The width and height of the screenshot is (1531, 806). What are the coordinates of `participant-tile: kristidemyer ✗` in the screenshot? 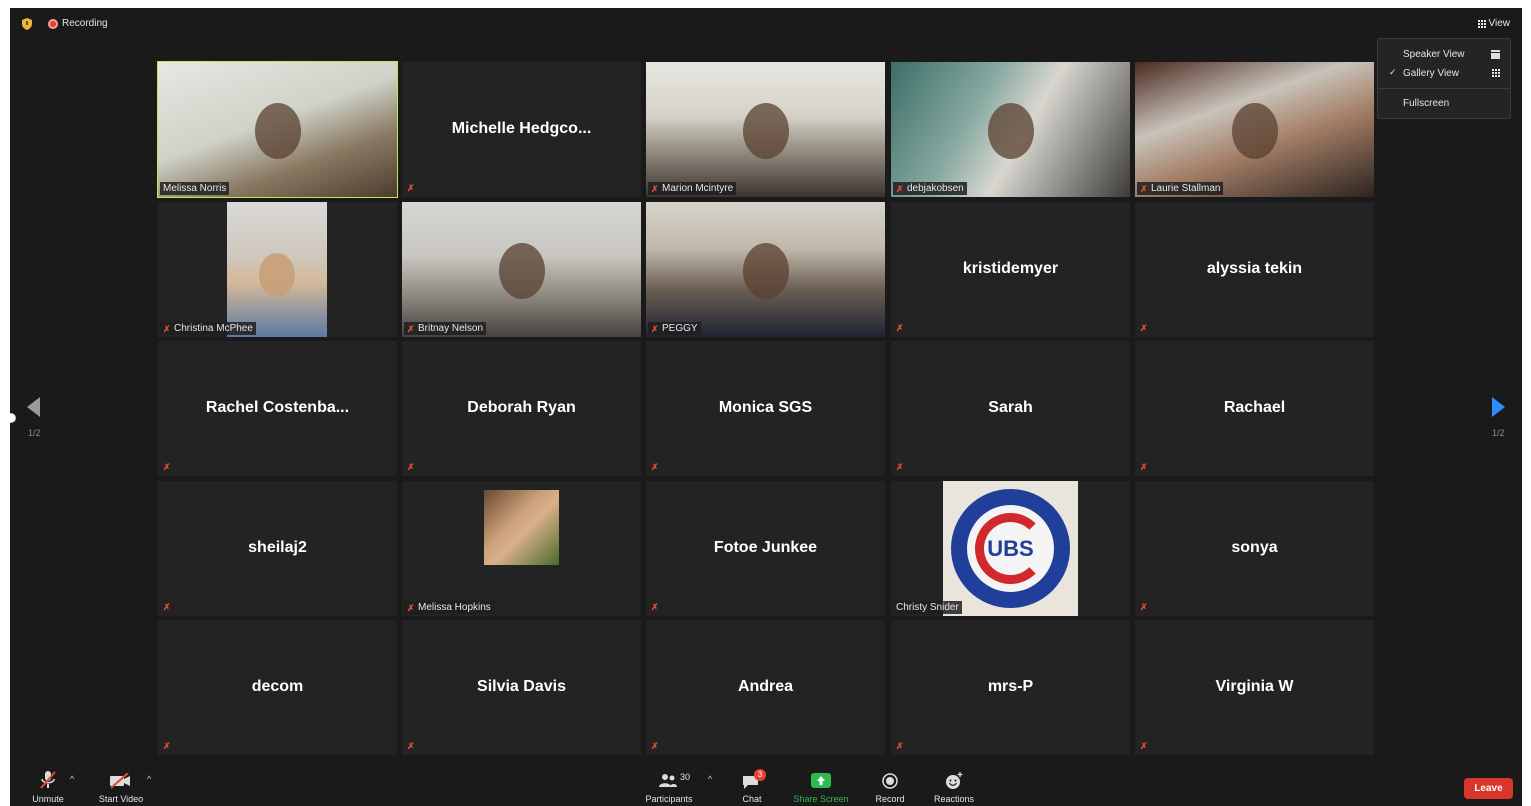 It's located at (1010, 269).